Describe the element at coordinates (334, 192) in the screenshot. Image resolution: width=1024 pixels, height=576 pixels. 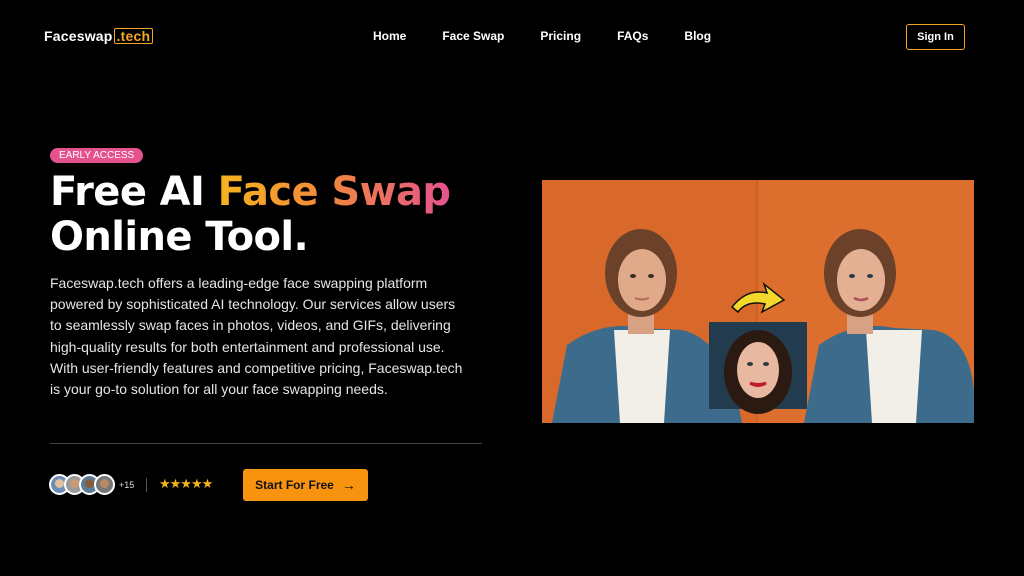
I see `title-highlight: Face Swap` at that location.